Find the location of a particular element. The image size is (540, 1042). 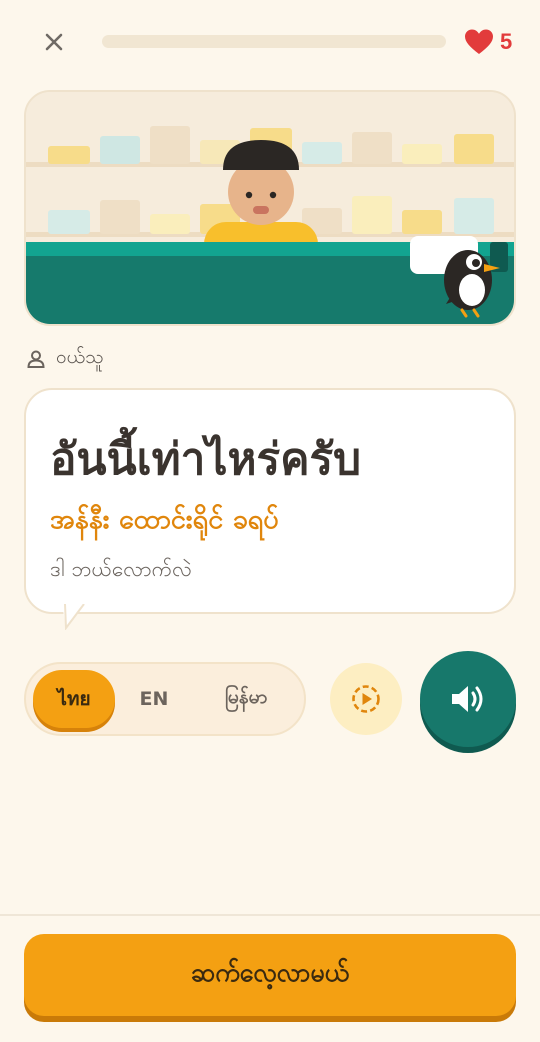

top-bar: 5 is located at coordinates (270, 42).